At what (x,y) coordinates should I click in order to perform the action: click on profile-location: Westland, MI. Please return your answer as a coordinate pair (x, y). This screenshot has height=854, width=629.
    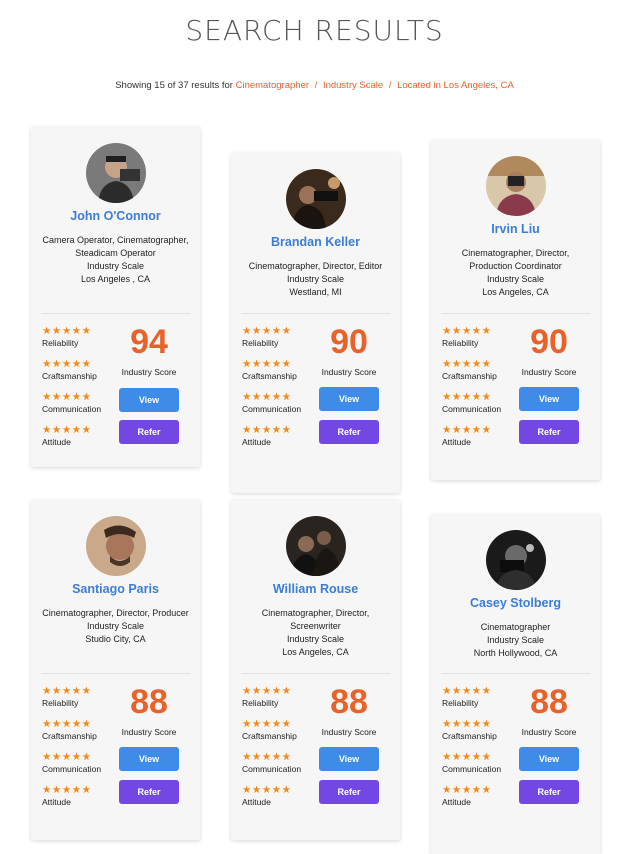
    Looking at the image, I should click on (315, 292).